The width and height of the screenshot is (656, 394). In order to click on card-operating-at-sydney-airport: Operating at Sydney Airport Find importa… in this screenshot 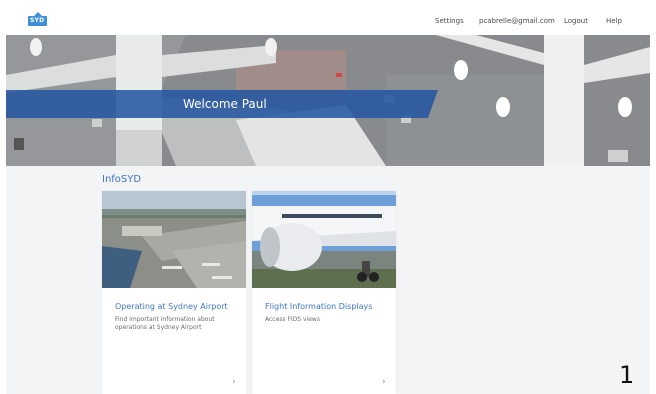, I will do `click(174, 292)`.